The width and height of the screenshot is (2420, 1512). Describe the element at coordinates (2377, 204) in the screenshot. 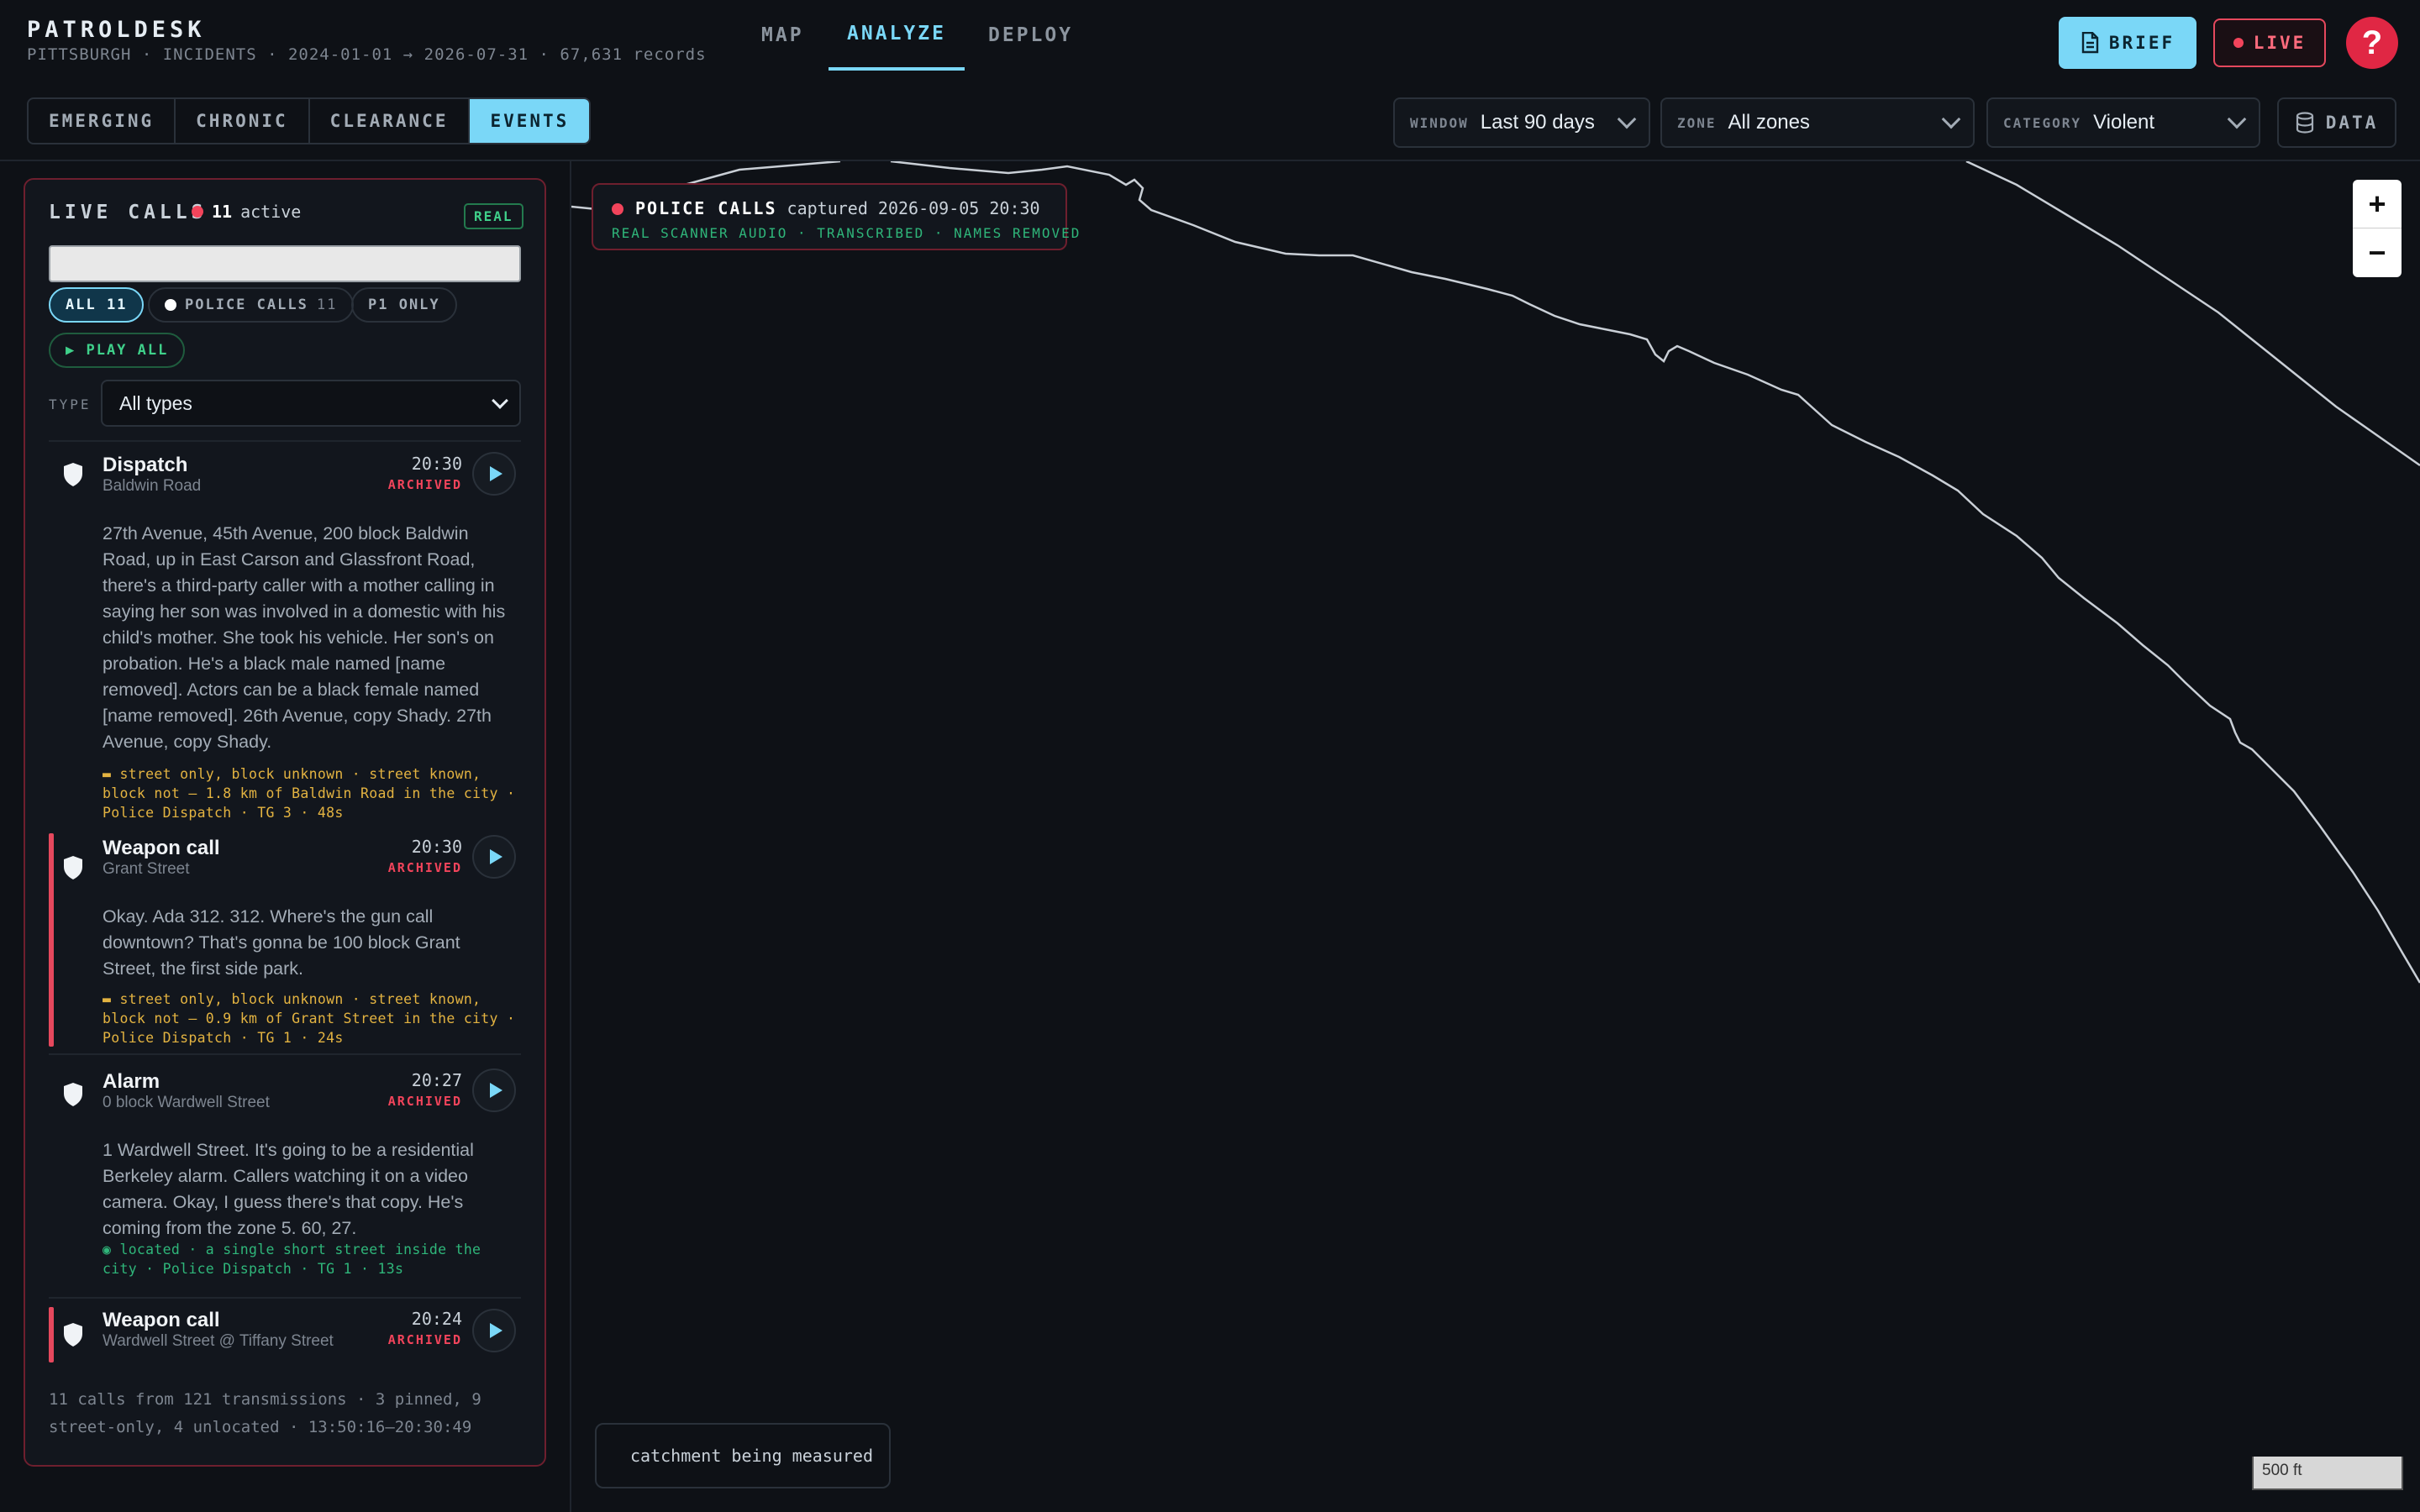

I see `zoom-in-button: +` at that location.